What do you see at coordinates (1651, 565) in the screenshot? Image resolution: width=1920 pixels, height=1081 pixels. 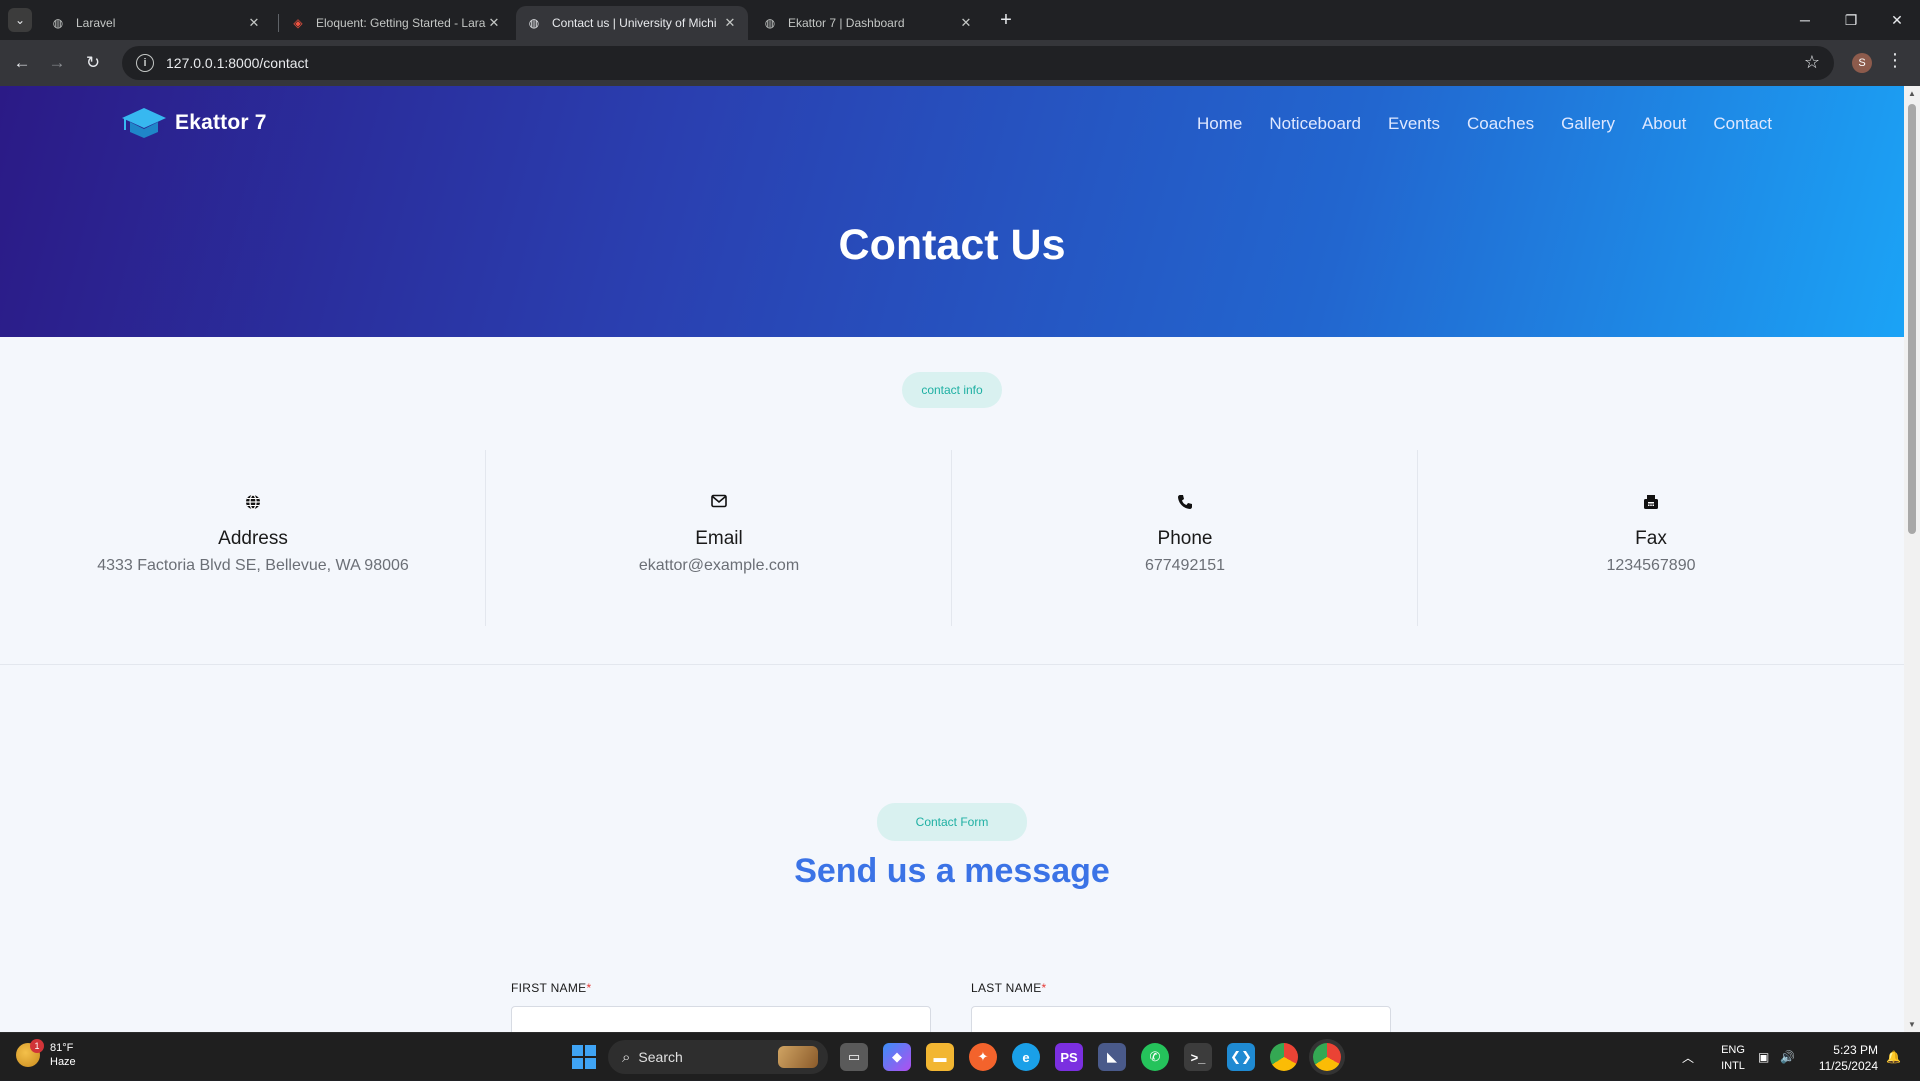 I see `contact-value: 1234567890` at bounding box center [1651, 565].